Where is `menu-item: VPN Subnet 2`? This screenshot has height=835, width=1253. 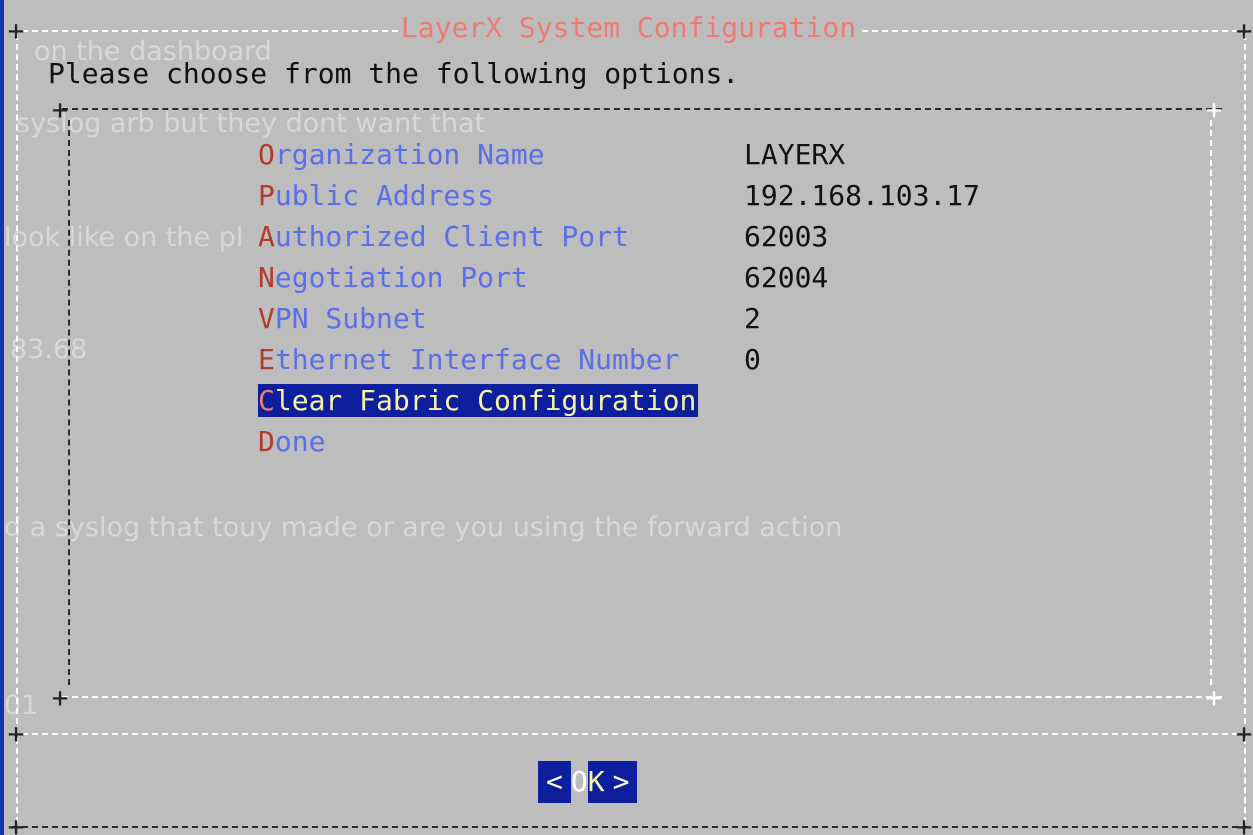
menu-item: VPN Subnet 2 is located at coordinates (619, 318).